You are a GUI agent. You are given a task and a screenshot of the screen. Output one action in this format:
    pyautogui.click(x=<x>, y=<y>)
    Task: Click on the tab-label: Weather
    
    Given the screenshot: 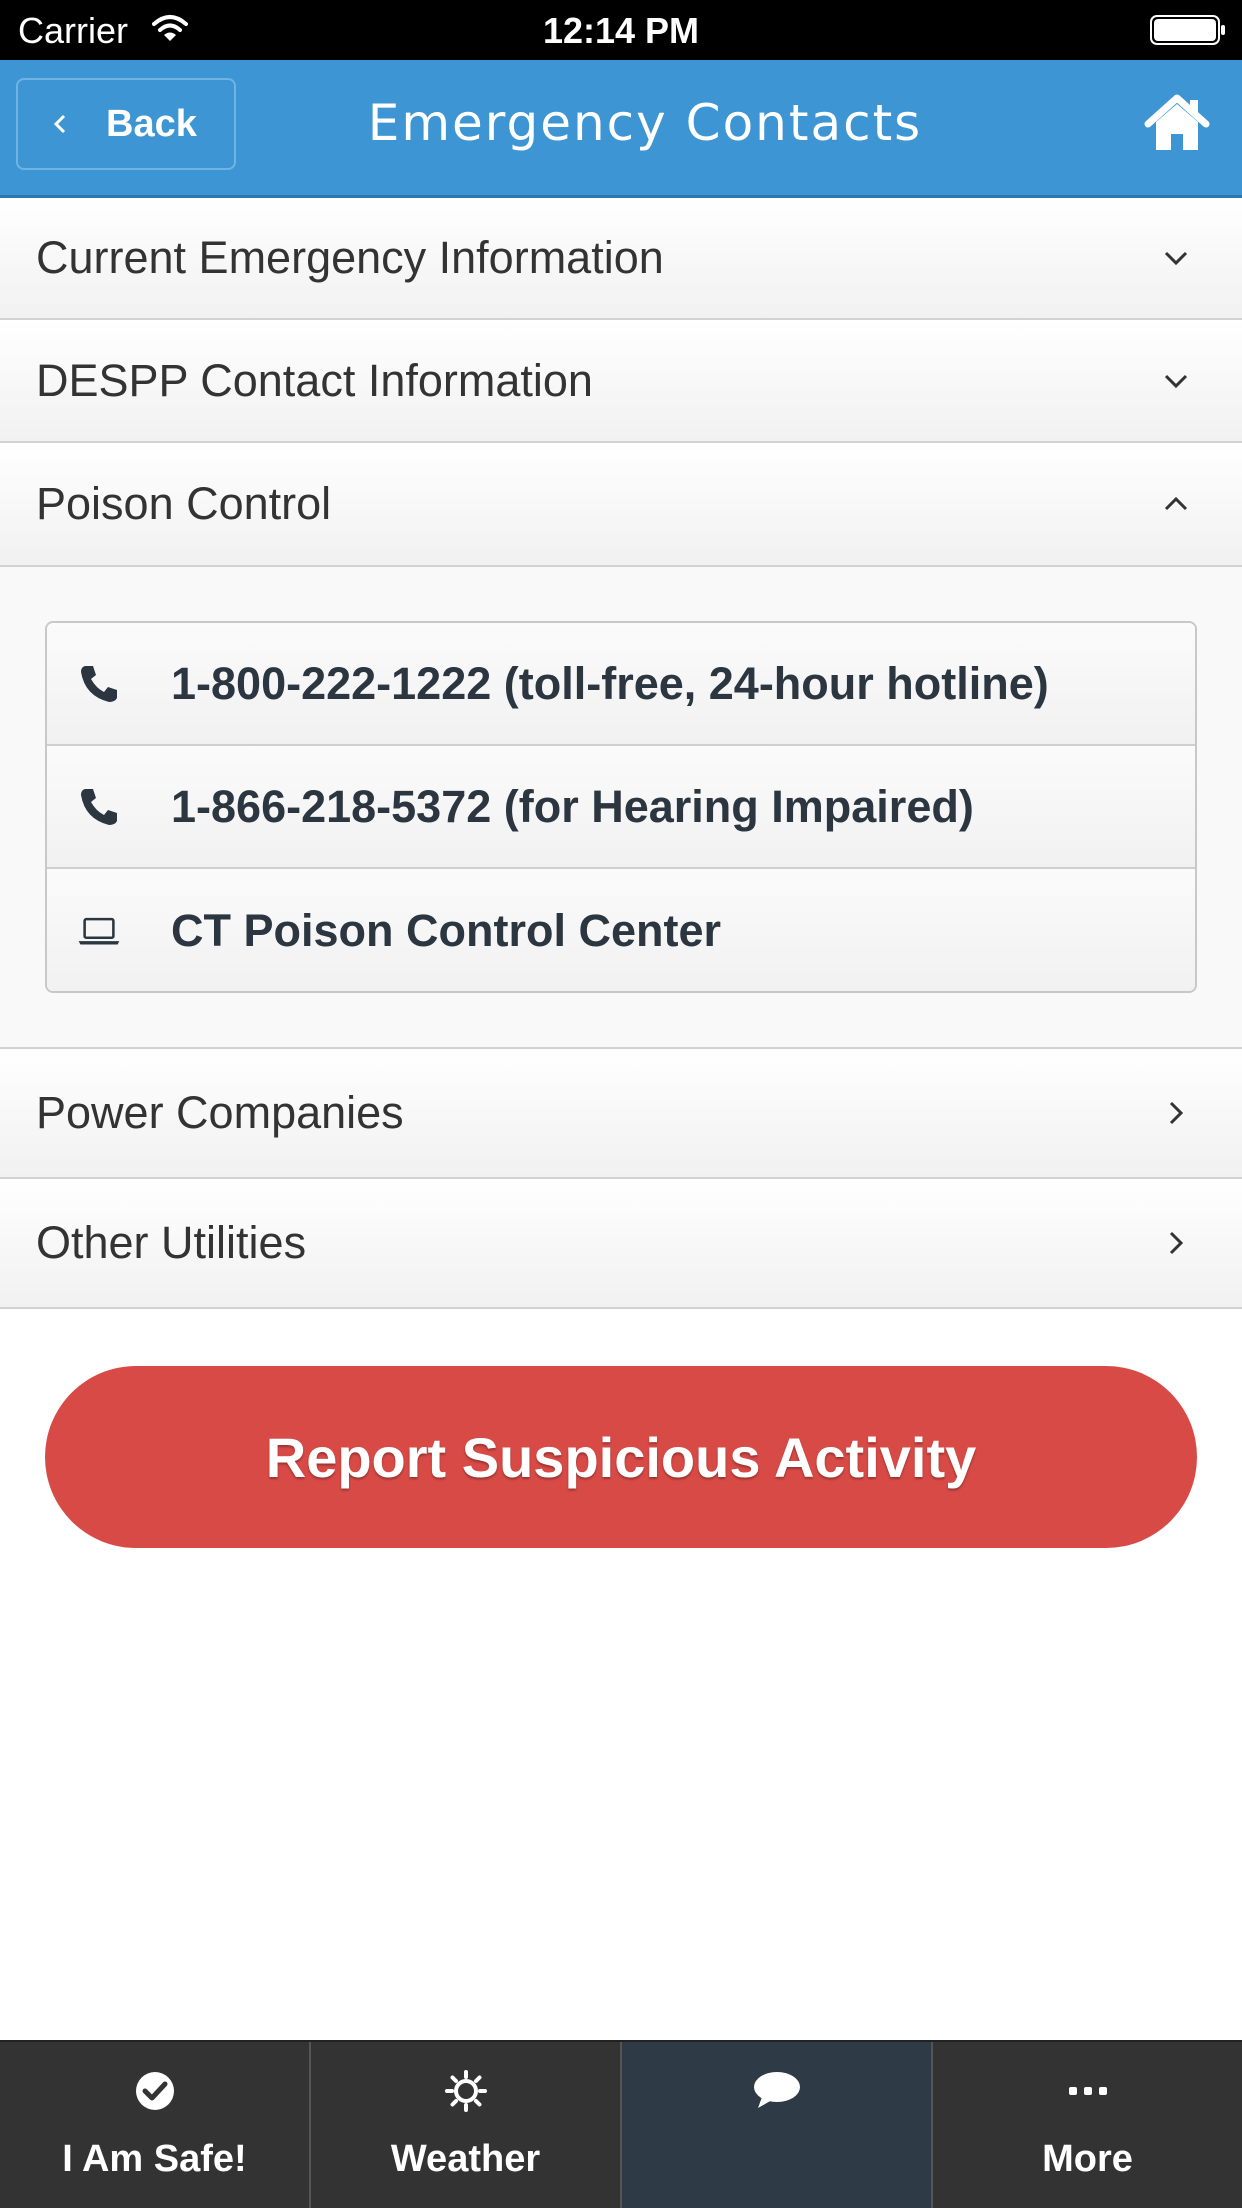 What is the action you would take?
    pyautogui.click(x=465, y=2159)
    